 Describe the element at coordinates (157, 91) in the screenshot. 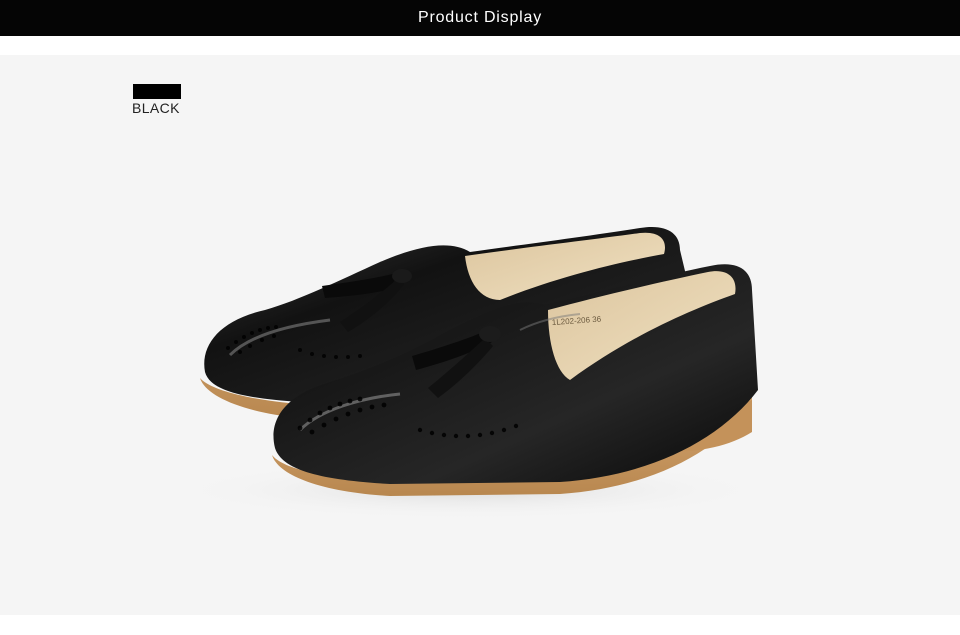

I see `color-swatch` at that location.